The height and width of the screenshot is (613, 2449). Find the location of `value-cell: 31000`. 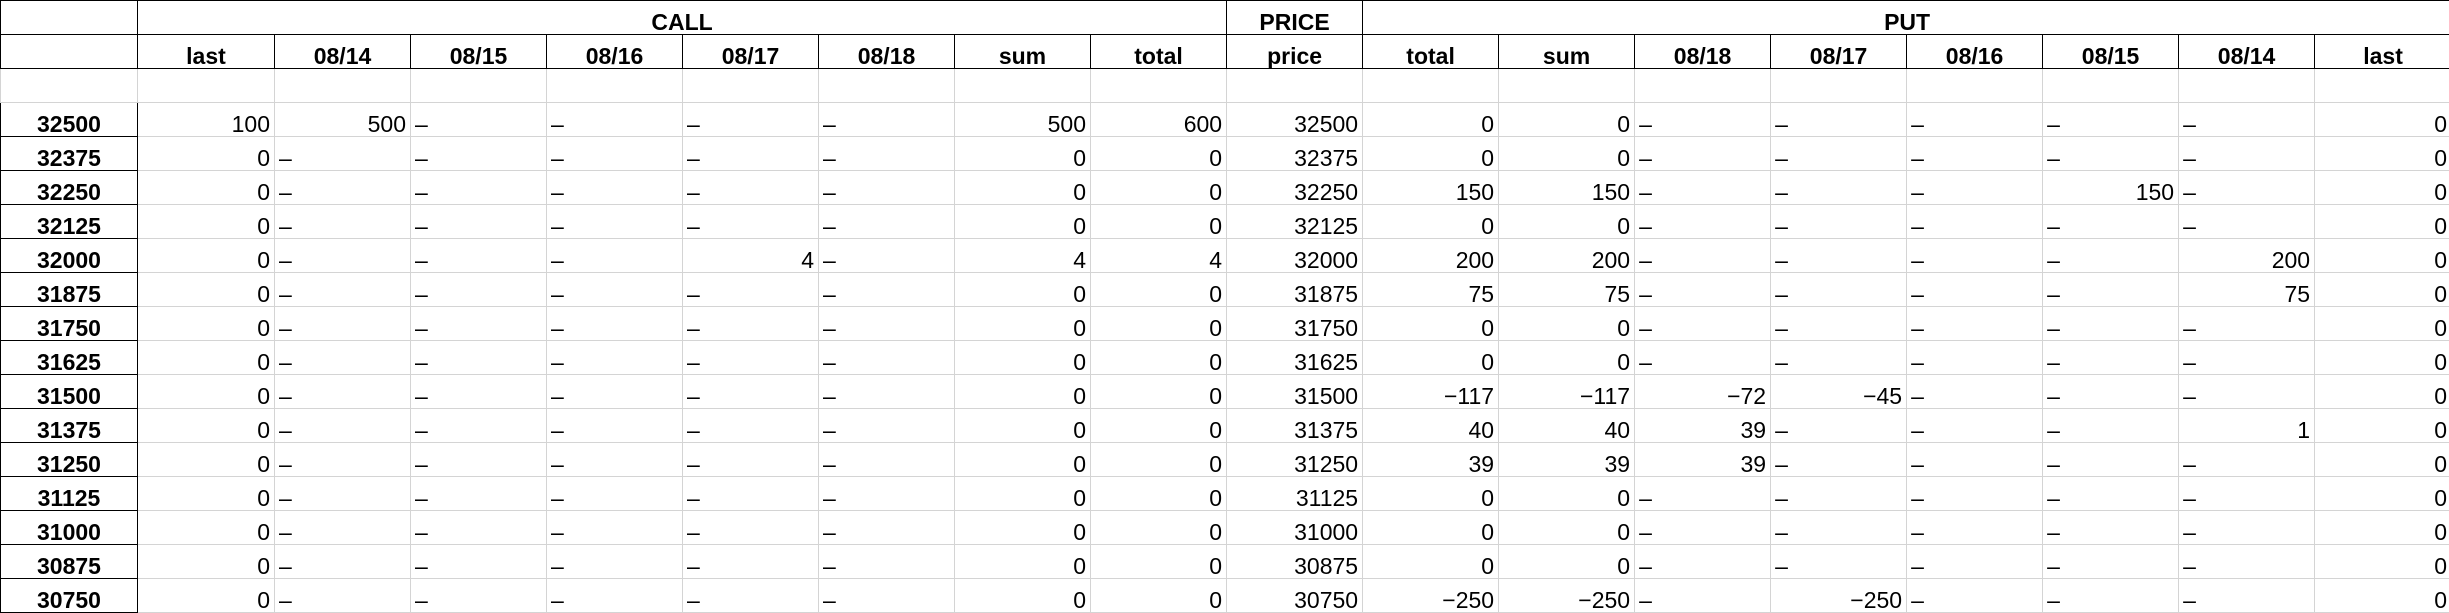

value-cell: 31000 is located at coordinates (1295, 527).